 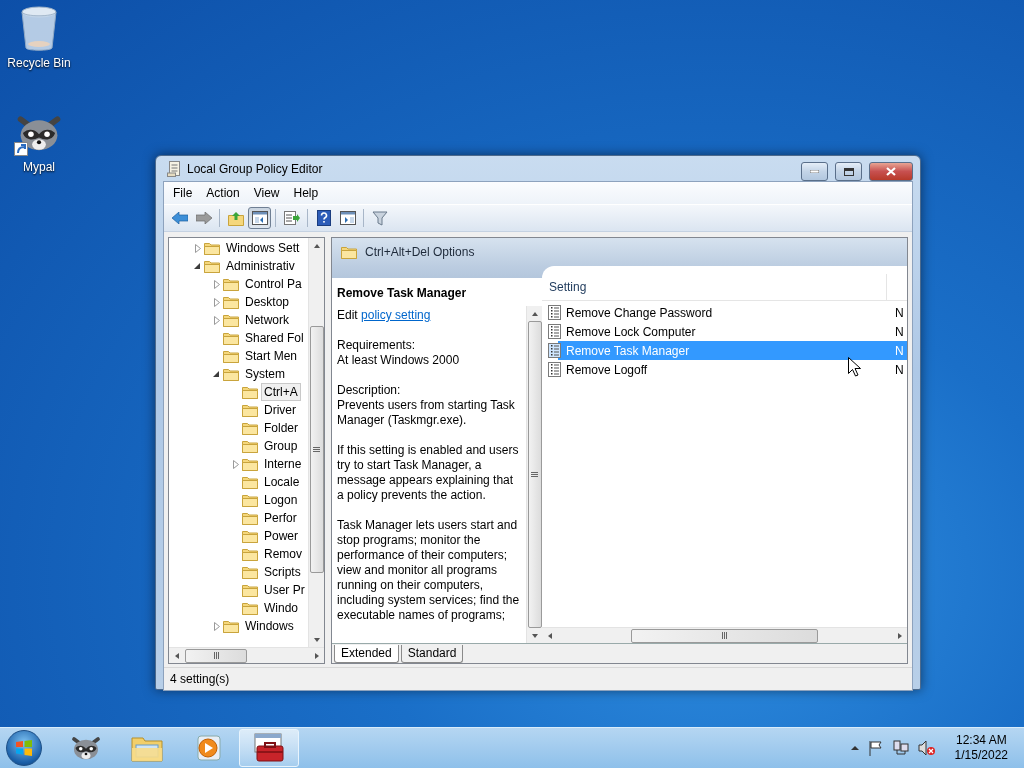 What do you see at coordinates (432, 654) in the screenshot?
I see `view-tab: Standard` at bounding box center [432, 654].